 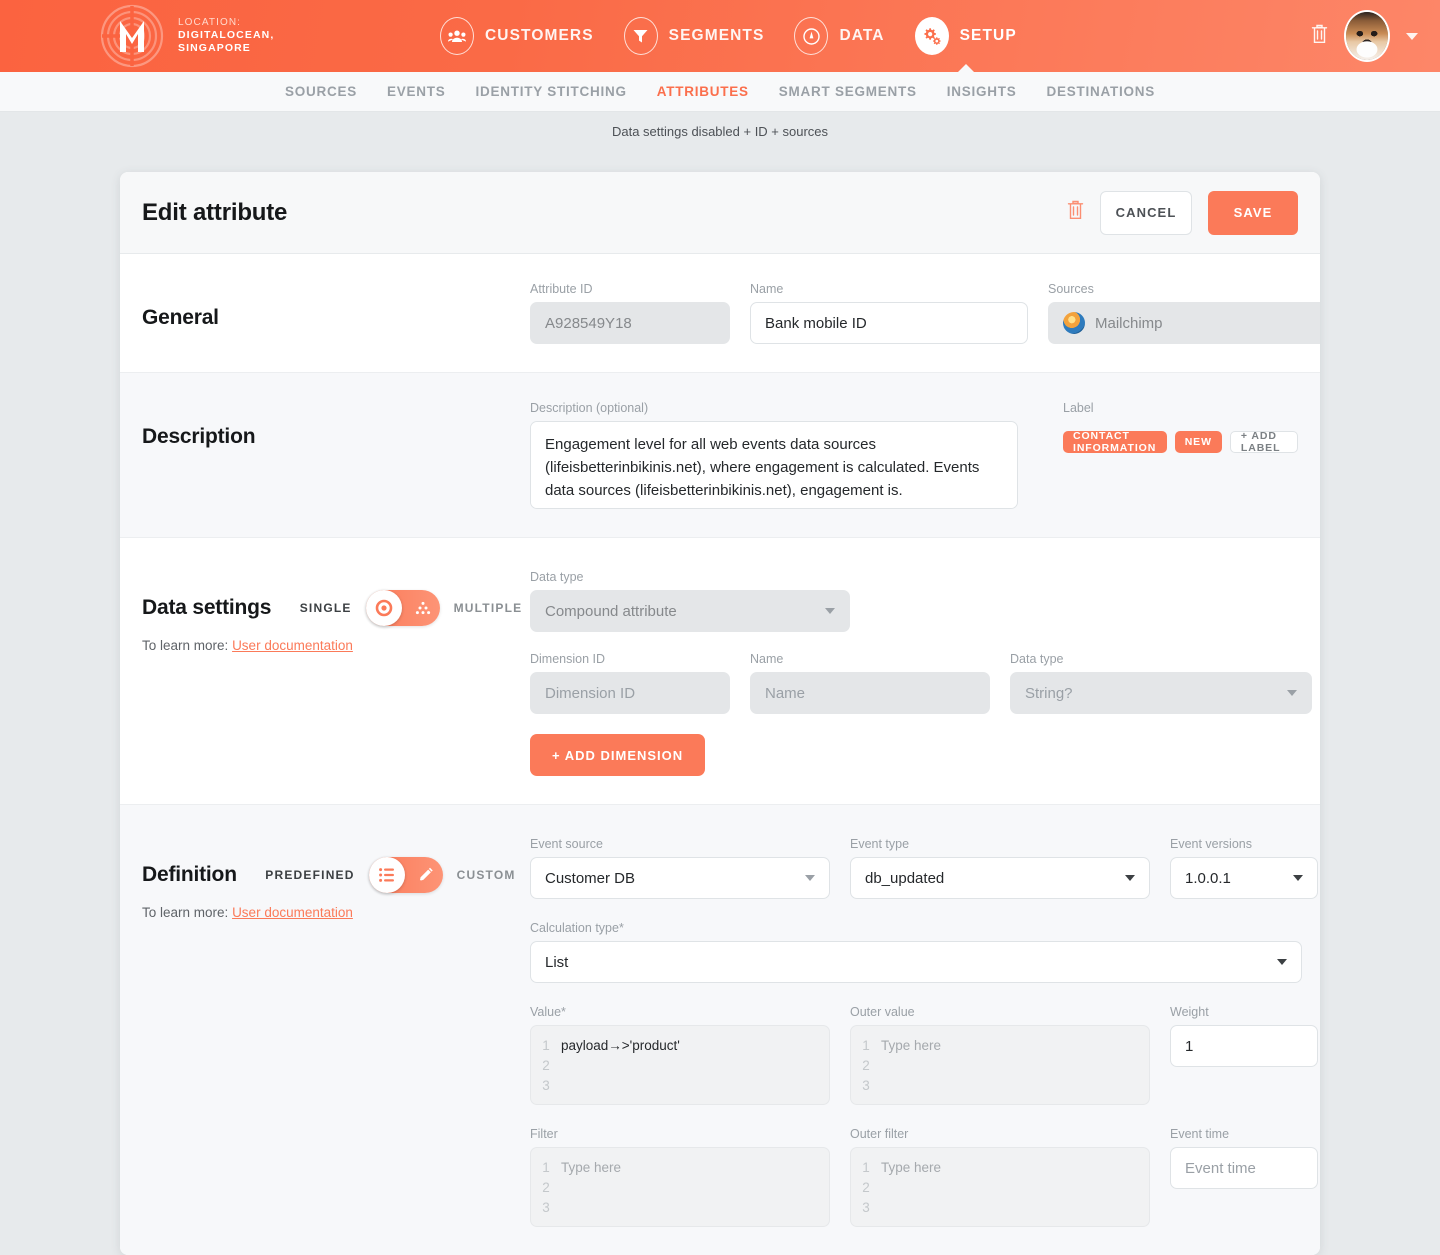 I want to click on outer-value-code-editor: 1 Type here 2 3, so click(x=1000, y=1065).